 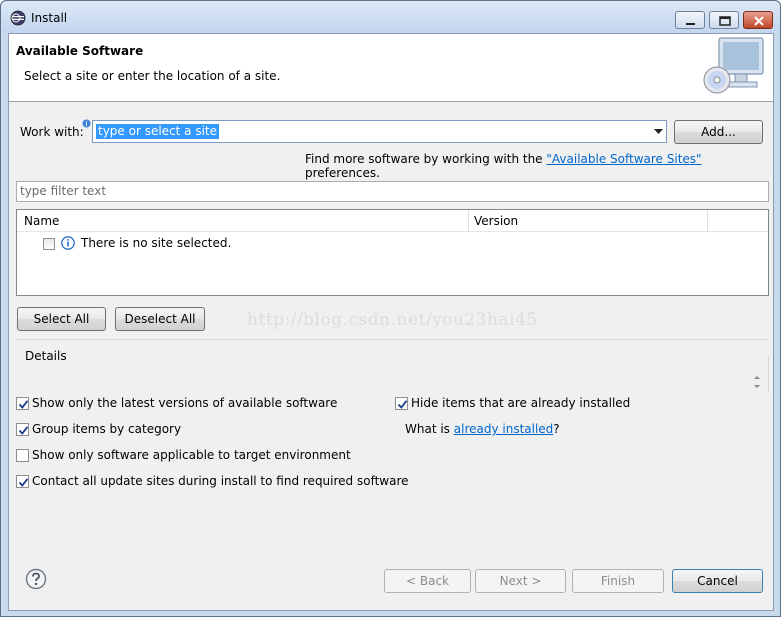 I want to click on find-more-suffix: preferences., so click(x=342, y=173).